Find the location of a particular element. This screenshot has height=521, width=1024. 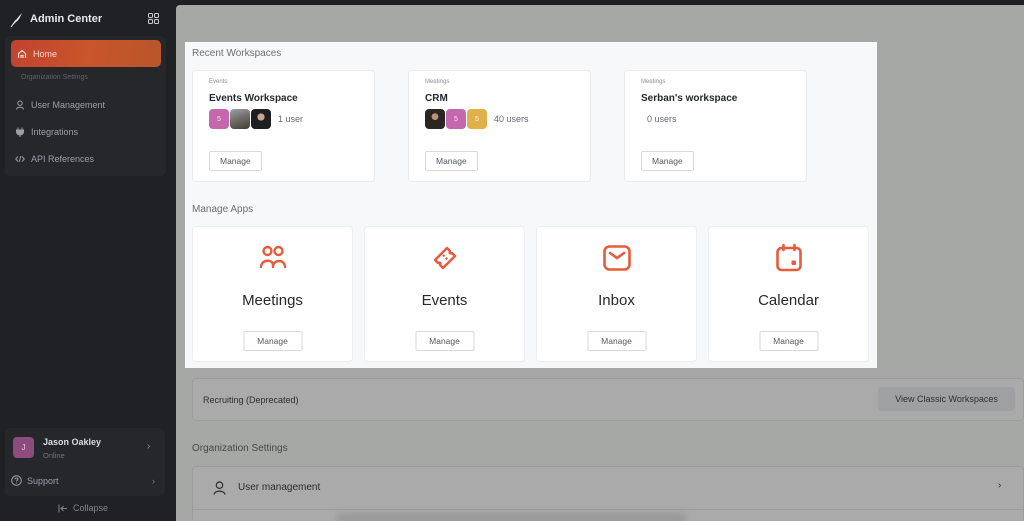

workspace-type: Events is located at coordinates (218, 82).